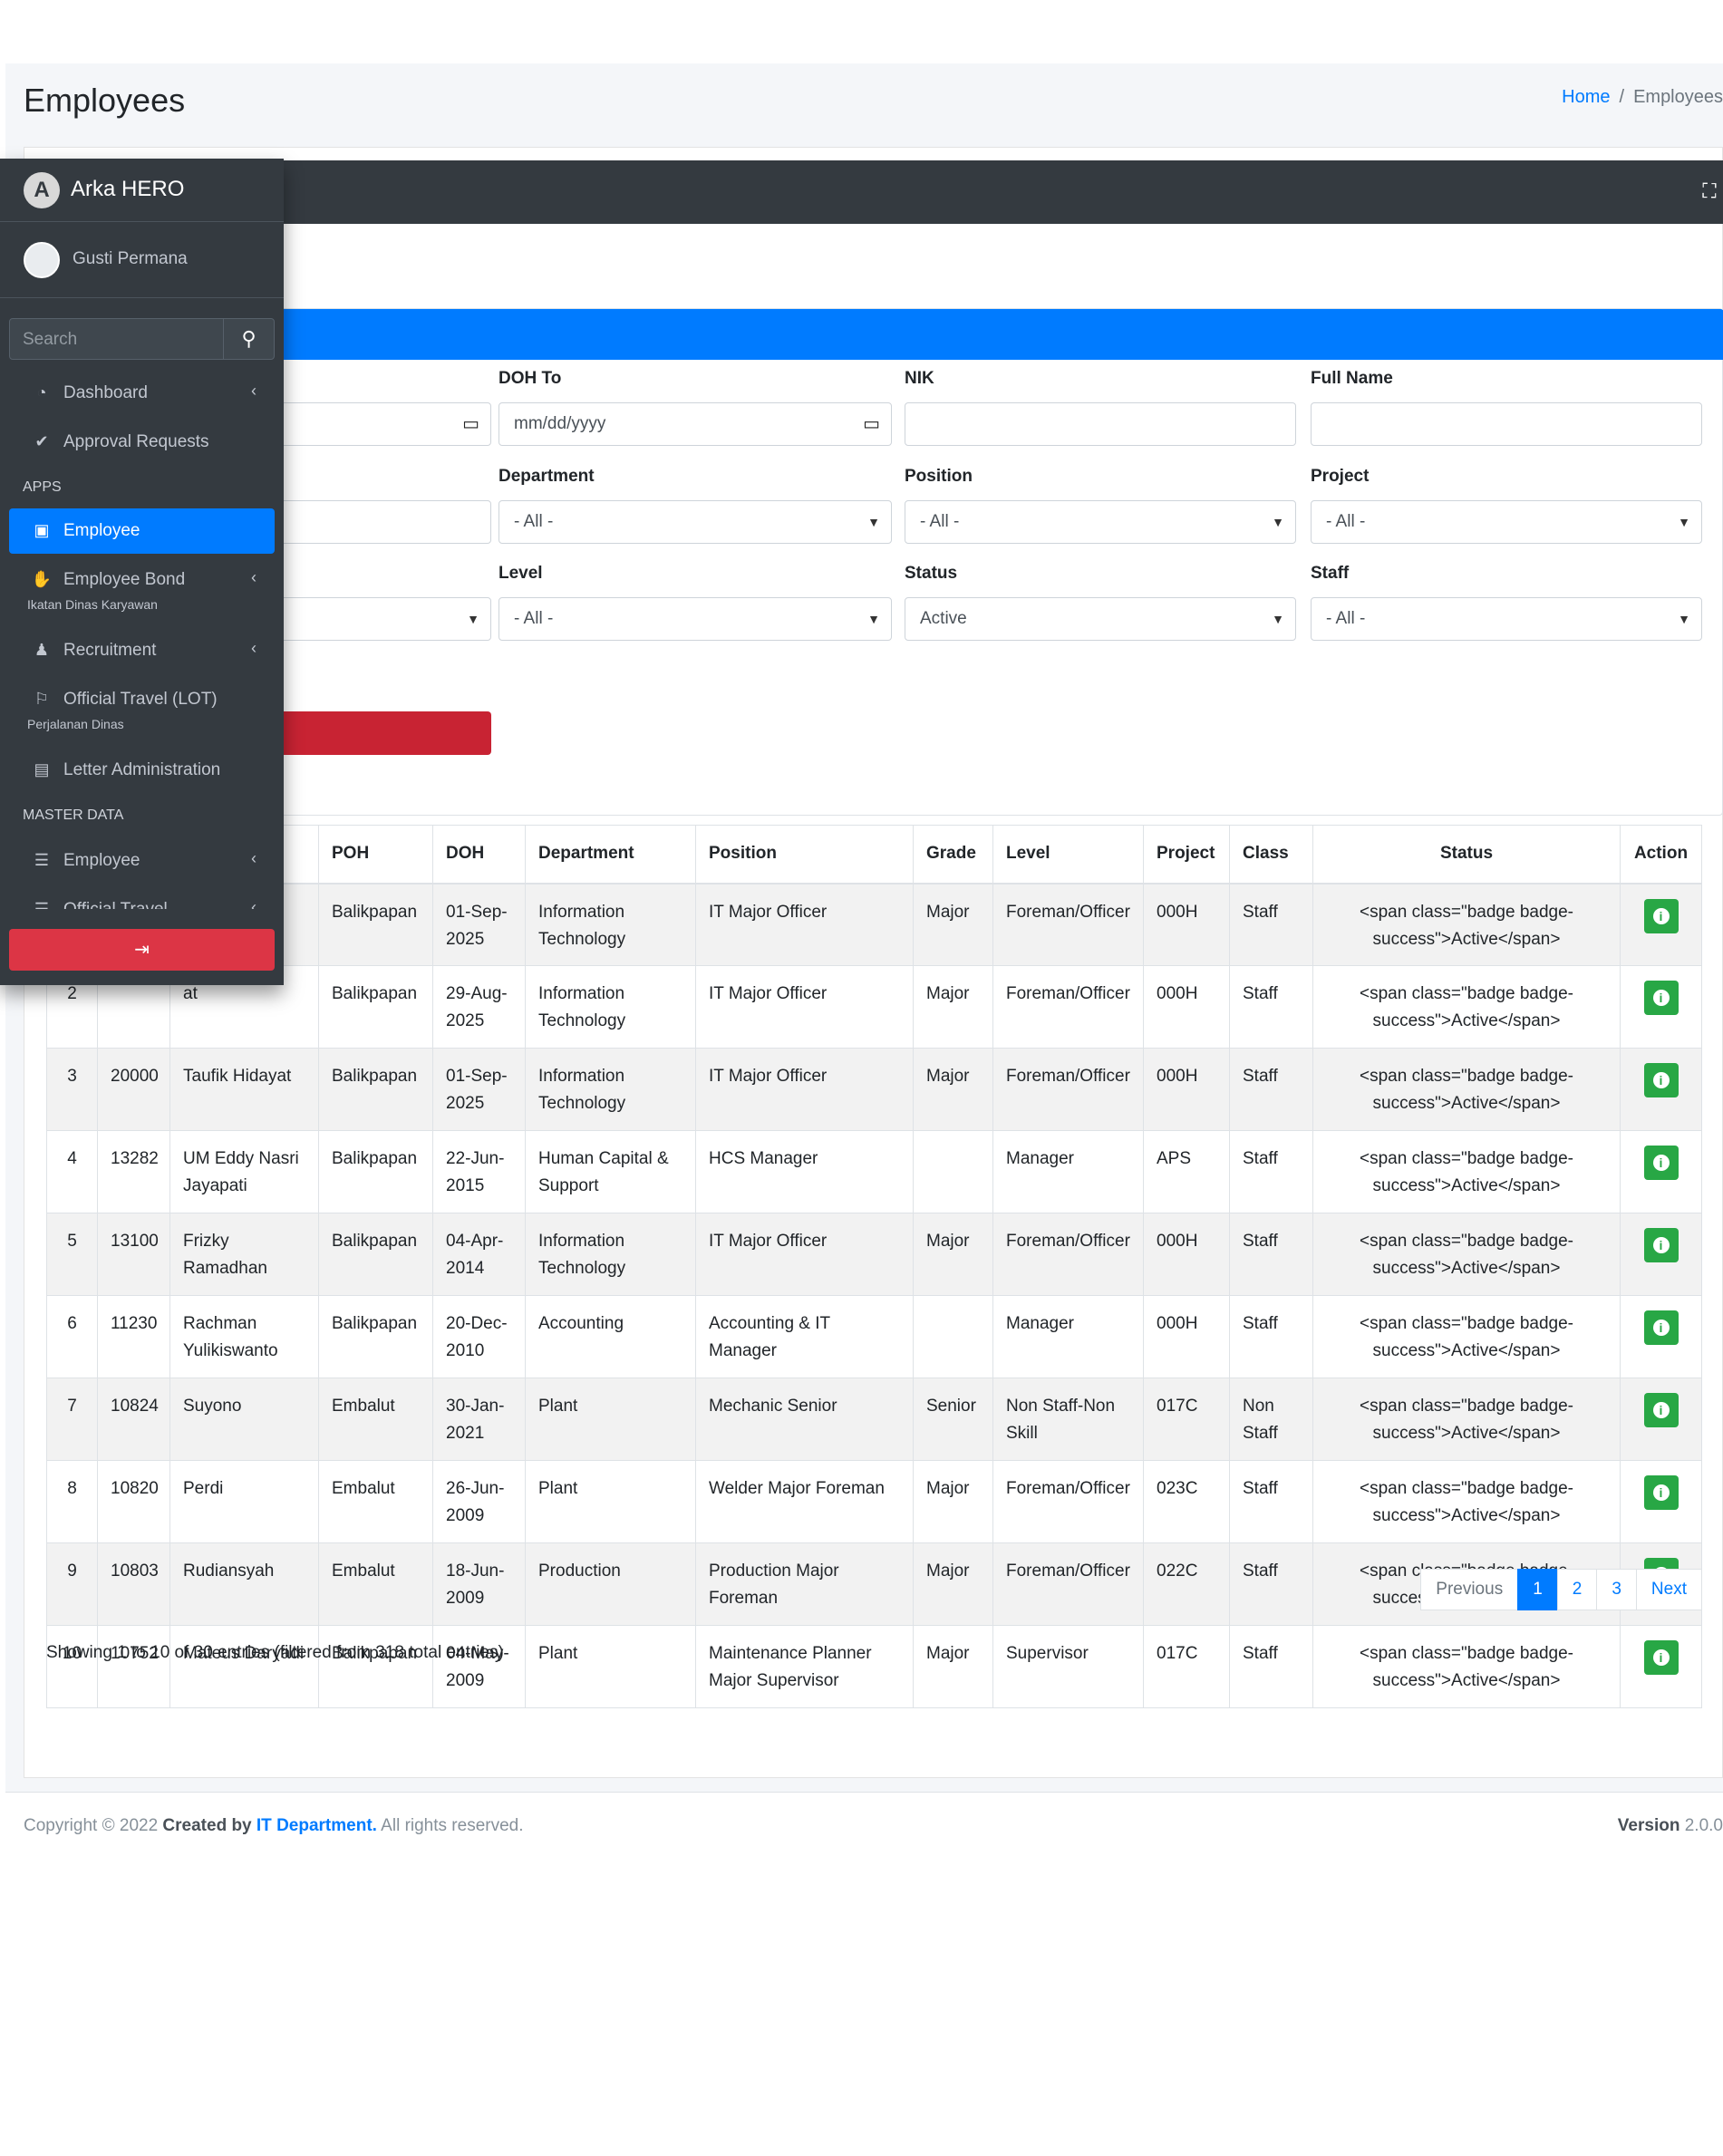 Image resolution: width=1723 pixels, height=2156 pixels. What do you see at coordinates (244, 1254) in the screenshot?
I see `cell-name: Frizky Ramadhan` at bounding box center [244, 1254].